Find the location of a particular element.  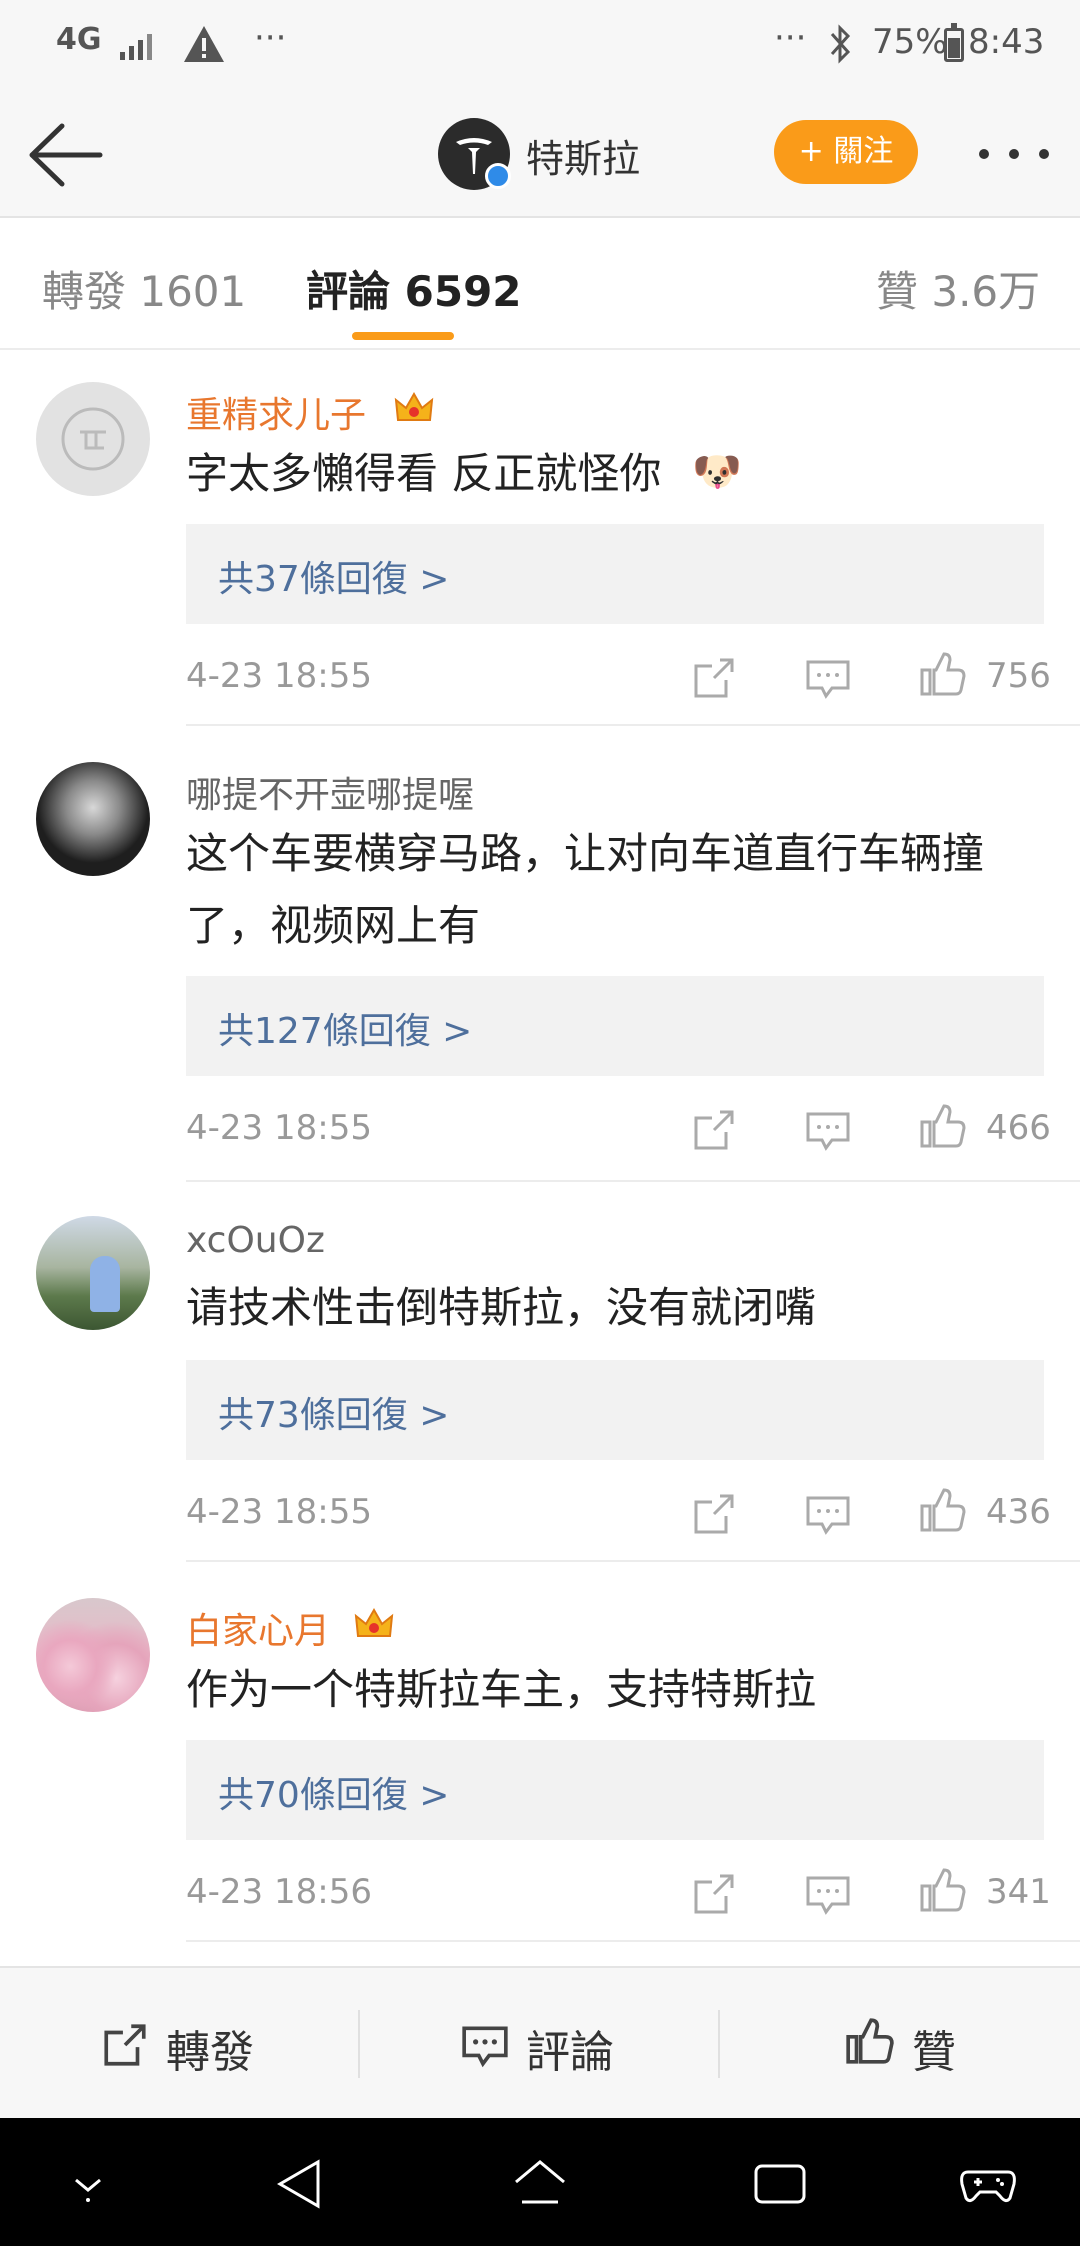

notification-more: ··· is located at coordinates (270, 38).